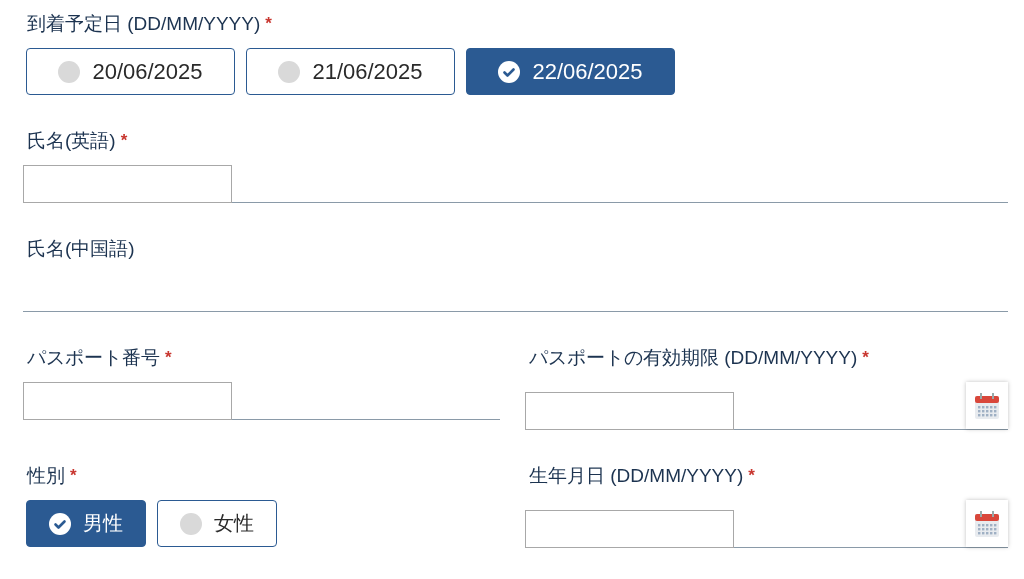 This screenshot has height=579, width=1024. I want to click on field-label: 到着予定日 (DD/MM/YYYY), so click(144, 24).